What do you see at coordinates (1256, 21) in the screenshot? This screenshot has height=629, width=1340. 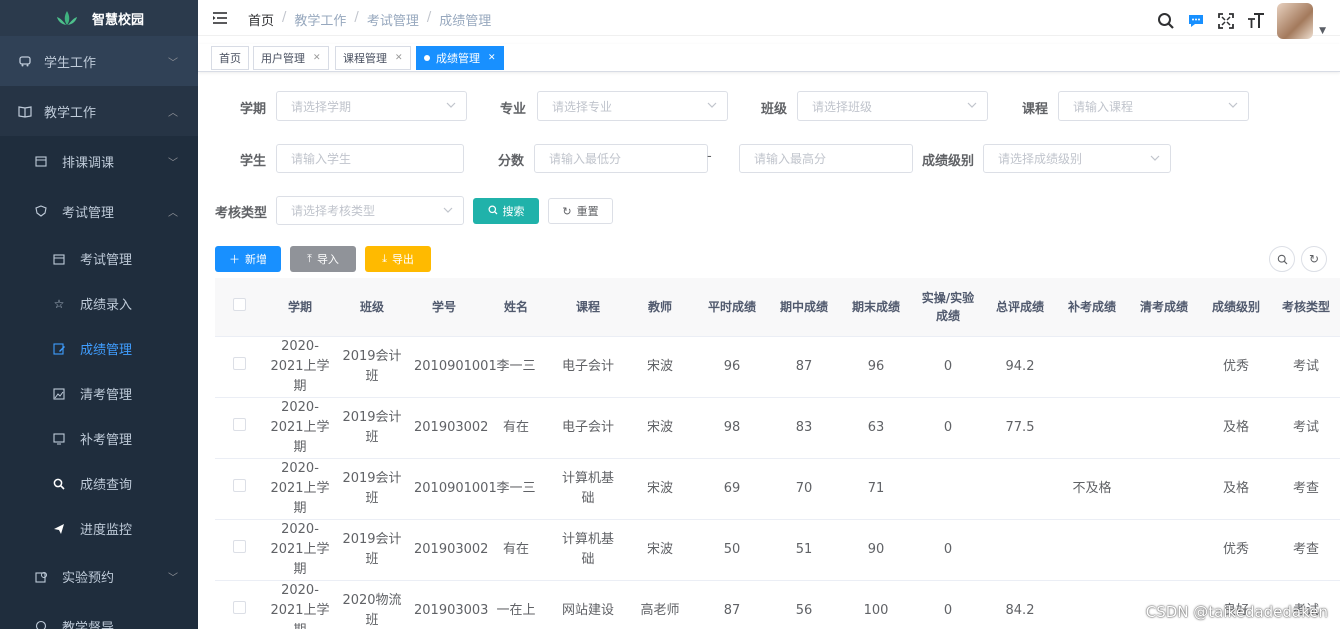 I see `font-size-icon` at bounding box center [1256, 21].